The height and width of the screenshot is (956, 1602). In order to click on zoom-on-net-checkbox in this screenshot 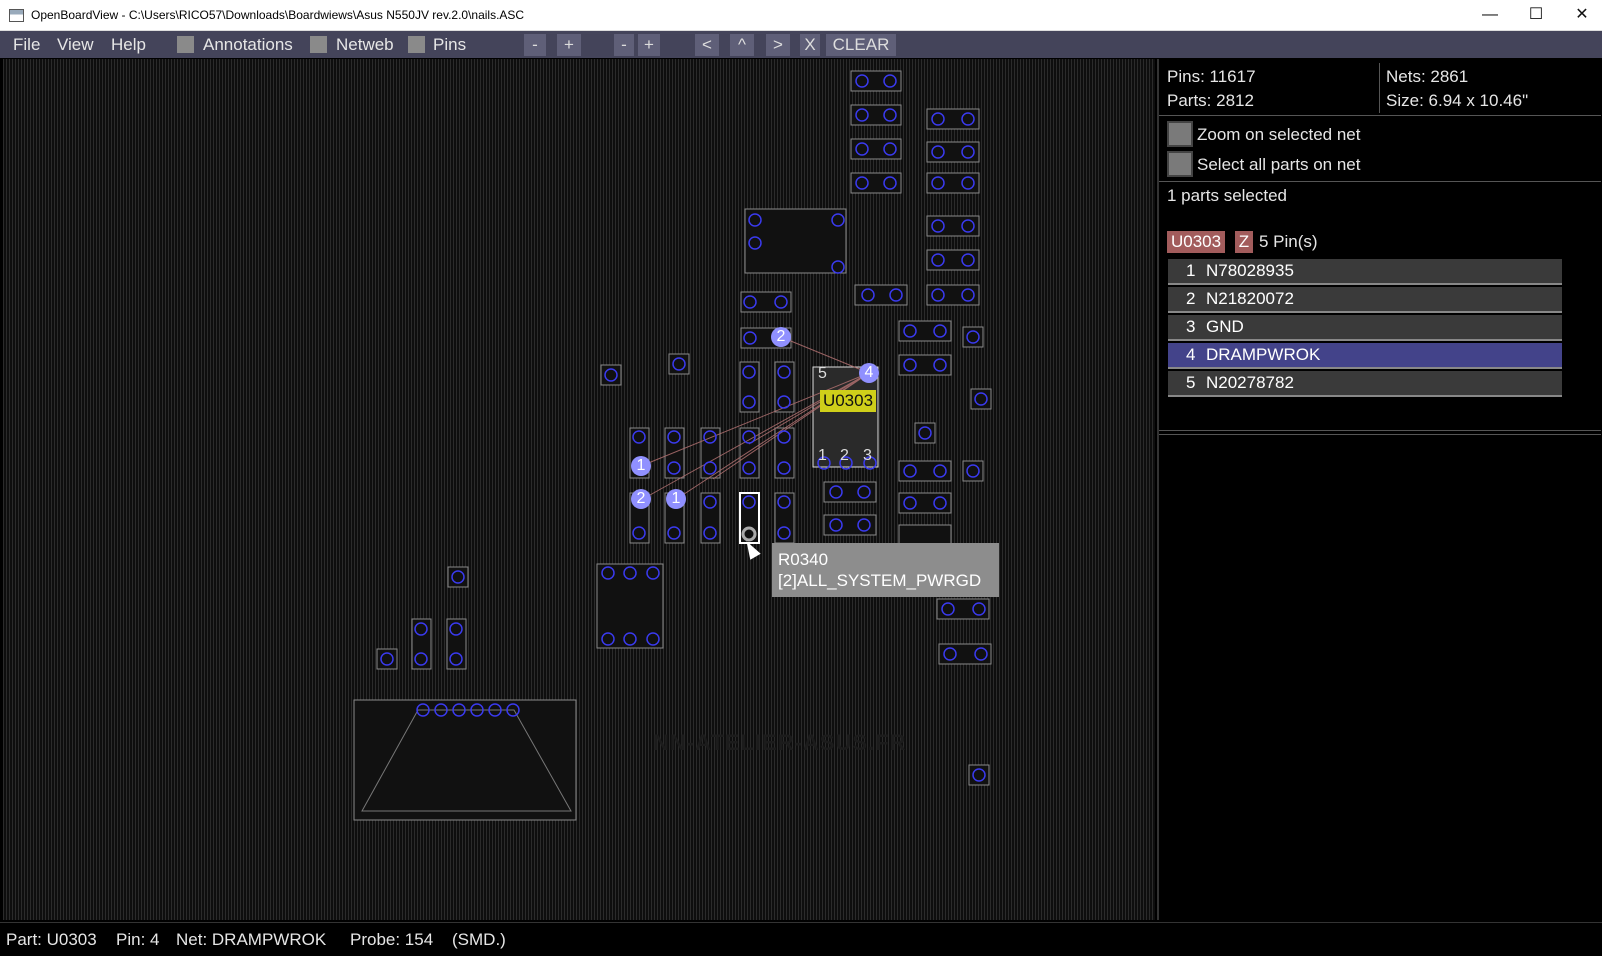, I will do `click(1180, 134)`.